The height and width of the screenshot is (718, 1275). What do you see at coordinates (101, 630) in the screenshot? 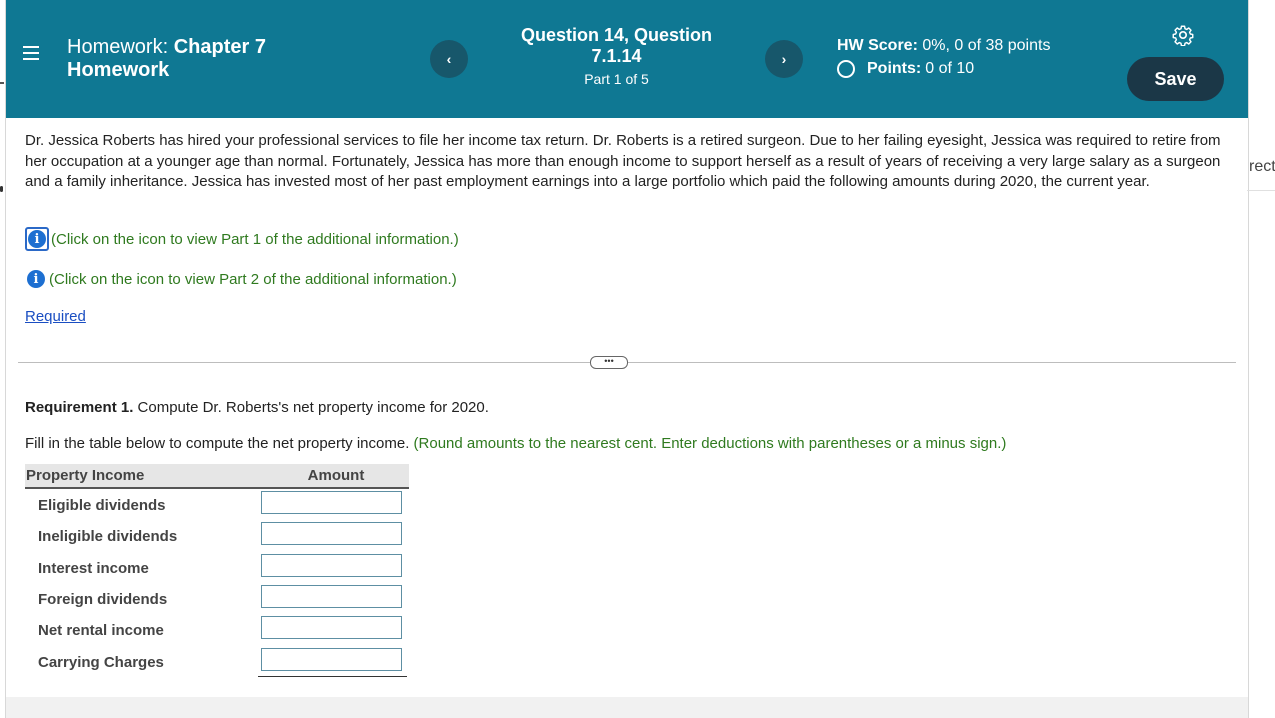
I see `row-label: Net rental income` at bounding box center [101, 630].